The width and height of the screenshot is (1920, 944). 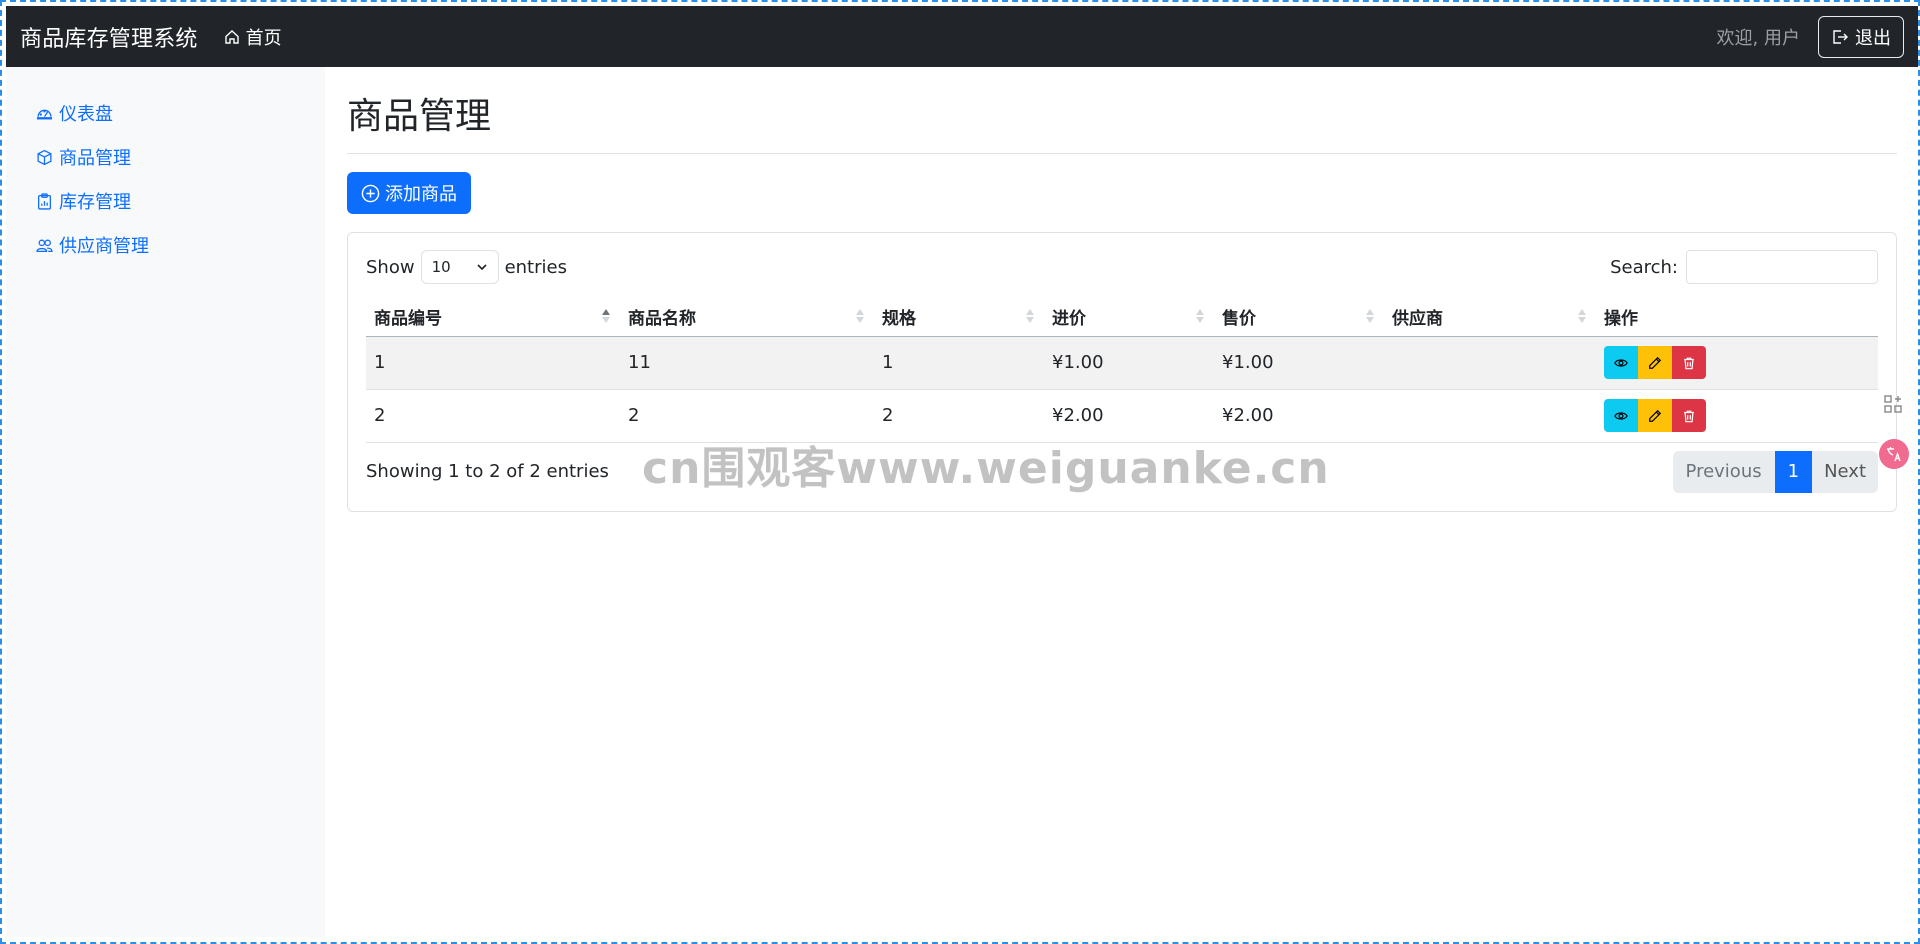 I want to click on column-header-label: 进价, so click(x=1069, y=319).